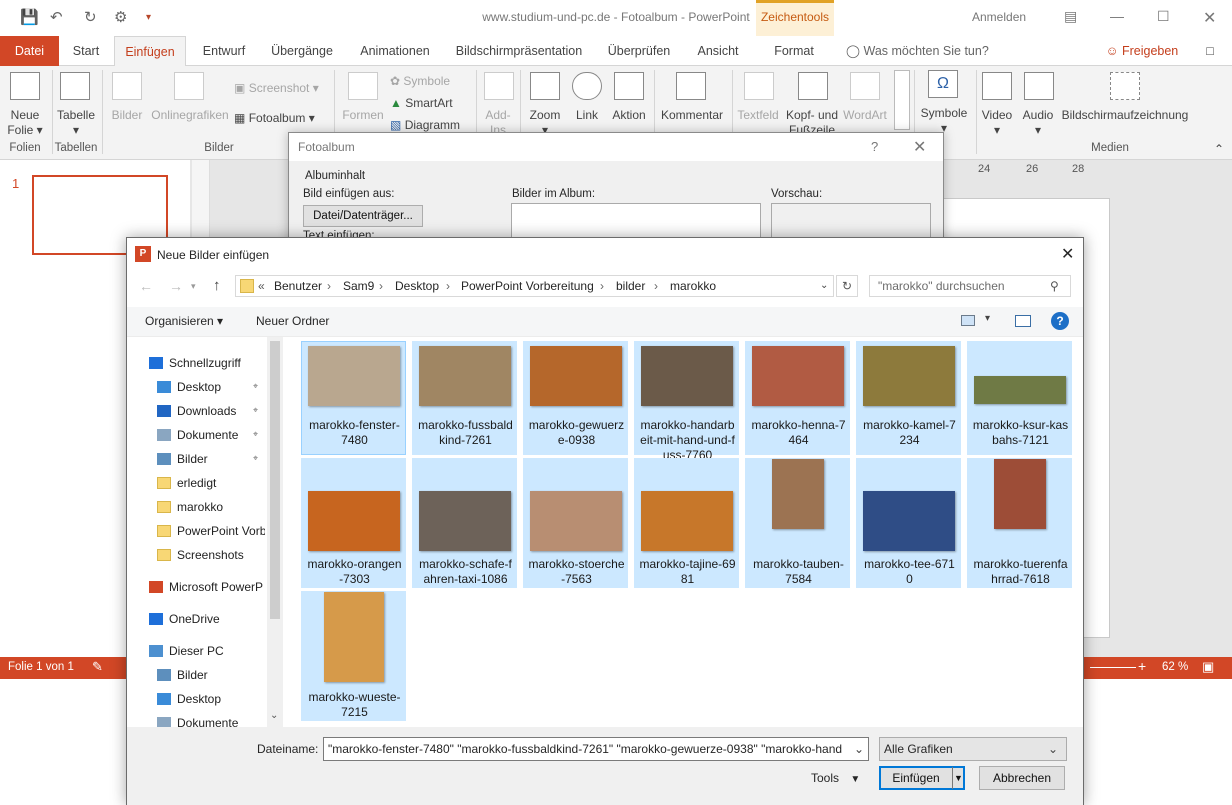  Describe the element at coordinates (686, 523) in the screenshot. I see `file-item: marokko-tajine-6981` at that location.